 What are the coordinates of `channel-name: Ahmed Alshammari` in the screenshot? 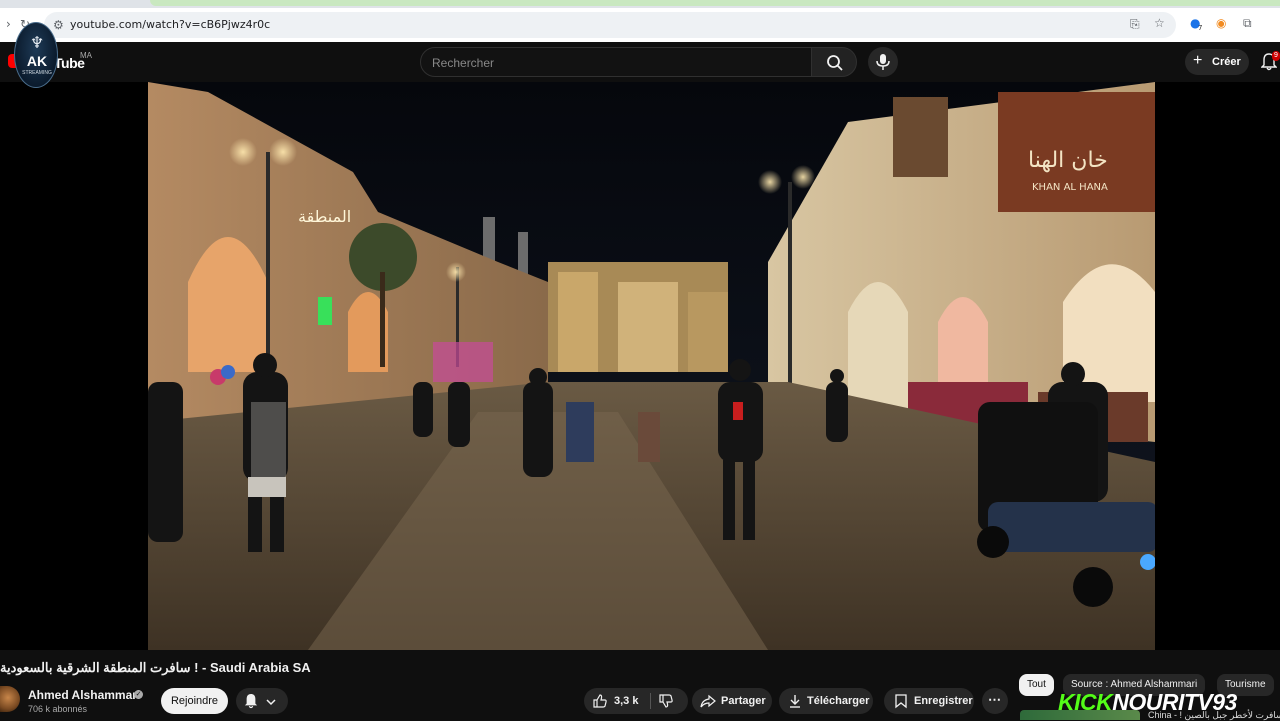 It's located at (84, 695).